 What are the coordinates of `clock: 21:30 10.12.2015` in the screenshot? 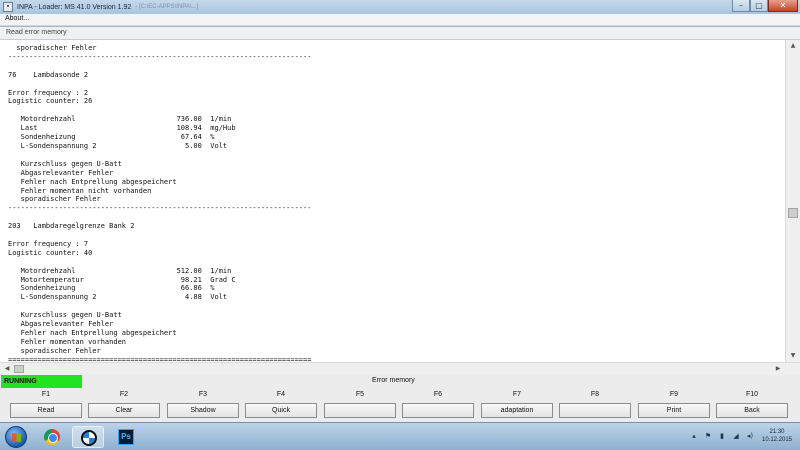 It's located at (777, 436).